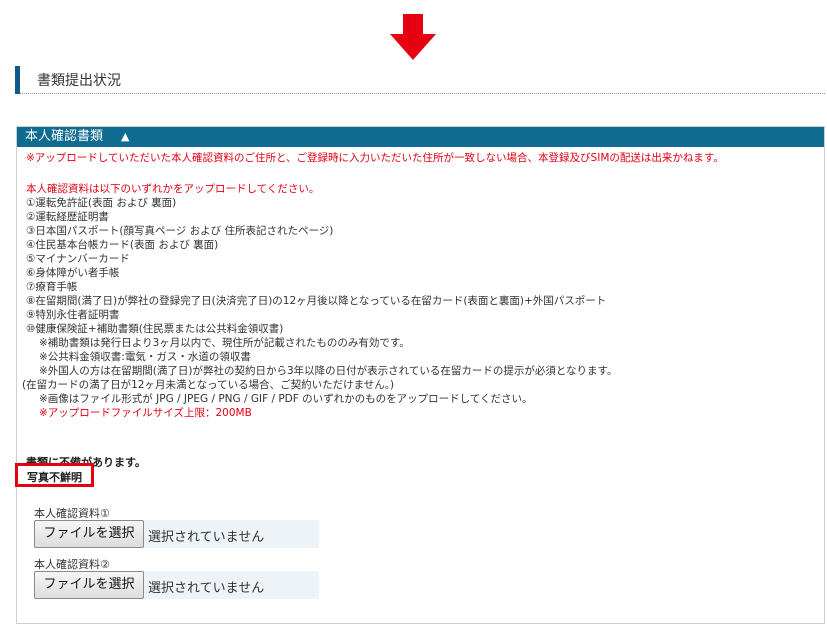 This screenshot has width=827, height=628. I want to click on doc-item: ⑩健康保険証+補助書類(住民票または公共料金領収書), so click(155, 329).